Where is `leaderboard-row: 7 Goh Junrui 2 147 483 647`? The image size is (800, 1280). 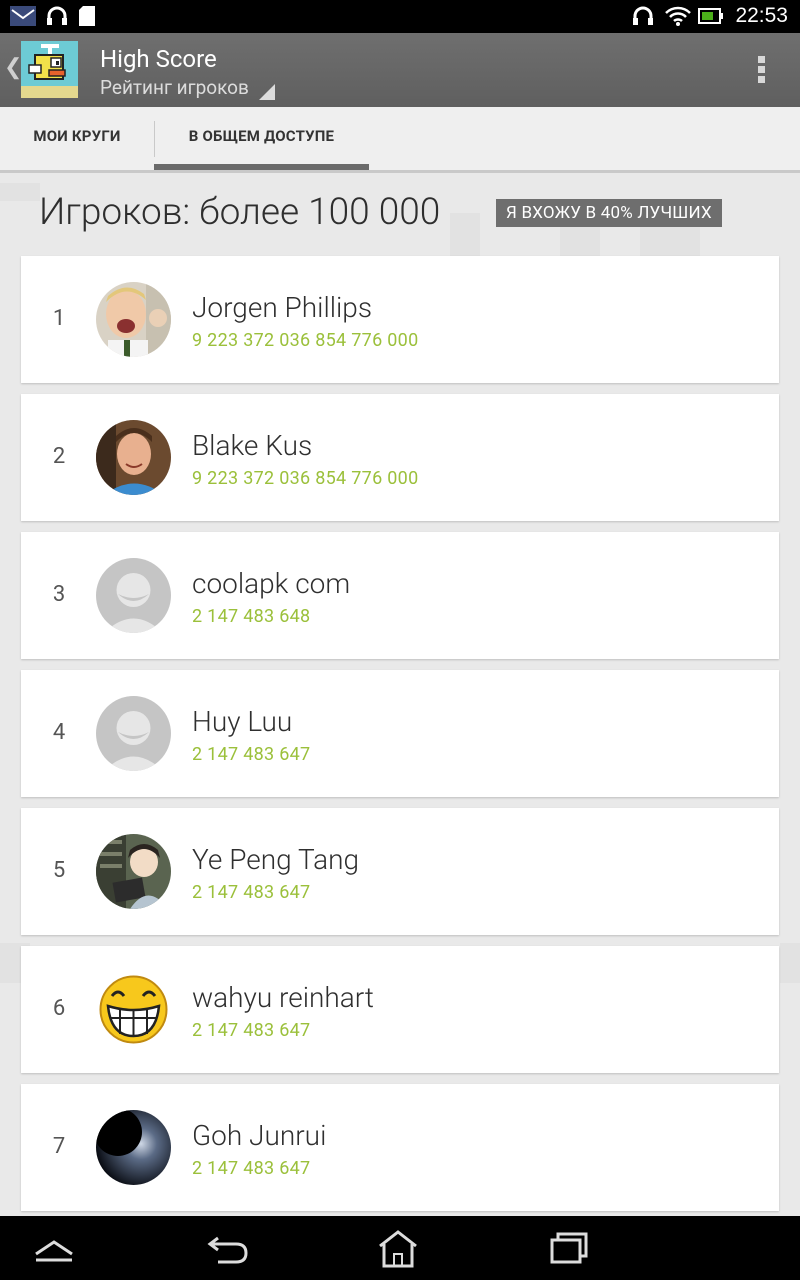
leaderboard-row: 7 Goh Junrui 2 147 483 647 is located at coordinates (400, 1147).